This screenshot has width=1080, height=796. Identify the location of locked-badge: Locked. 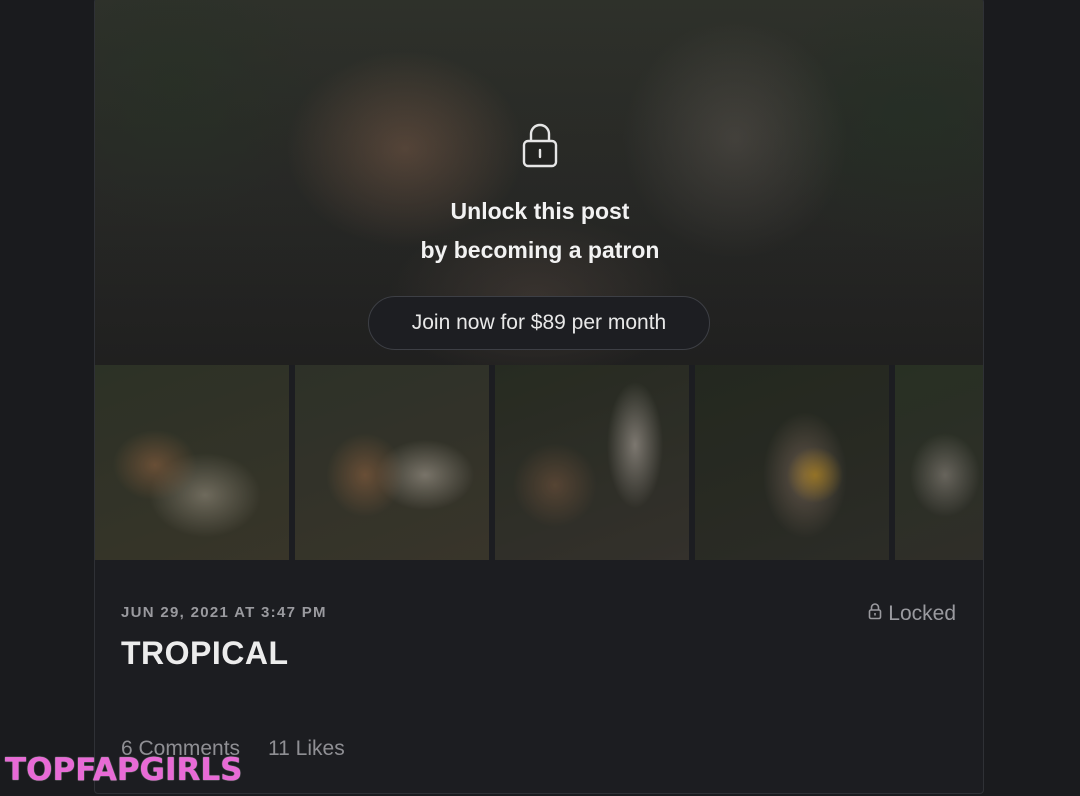
(912, 614).